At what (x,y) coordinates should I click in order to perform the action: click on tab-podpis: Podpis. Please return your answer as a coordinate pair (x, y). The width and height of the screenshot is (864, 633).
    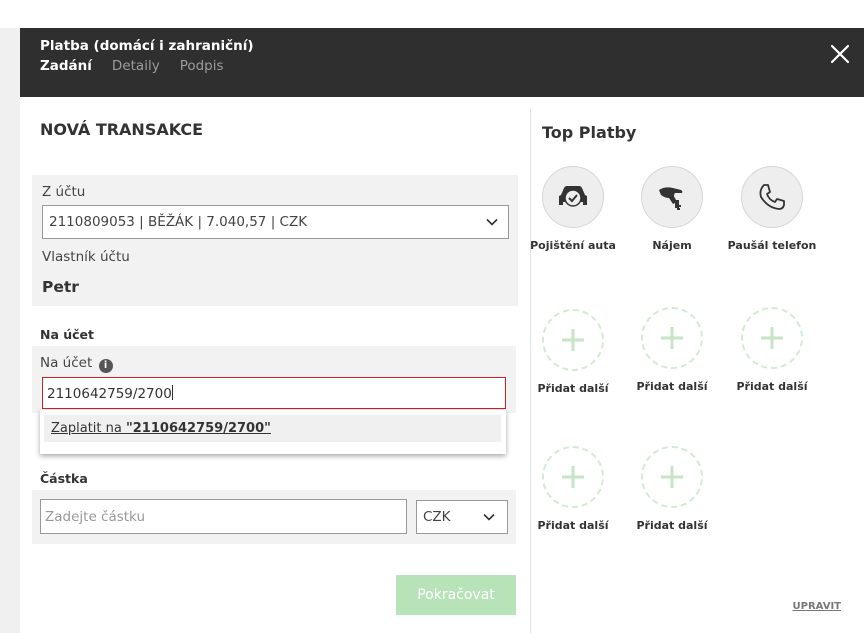
    Looking at the image, I should click on (202, 66).